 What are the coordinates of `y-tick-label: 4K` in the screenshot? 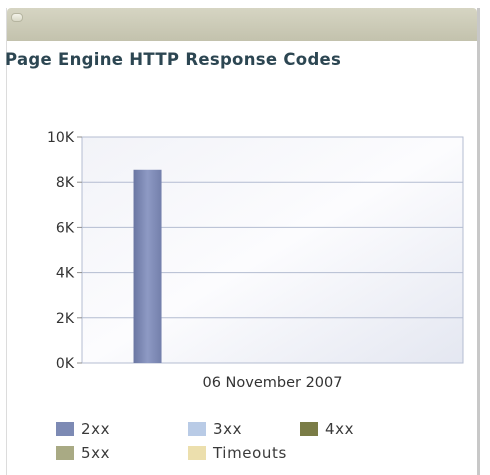 It's located at (65, 274).